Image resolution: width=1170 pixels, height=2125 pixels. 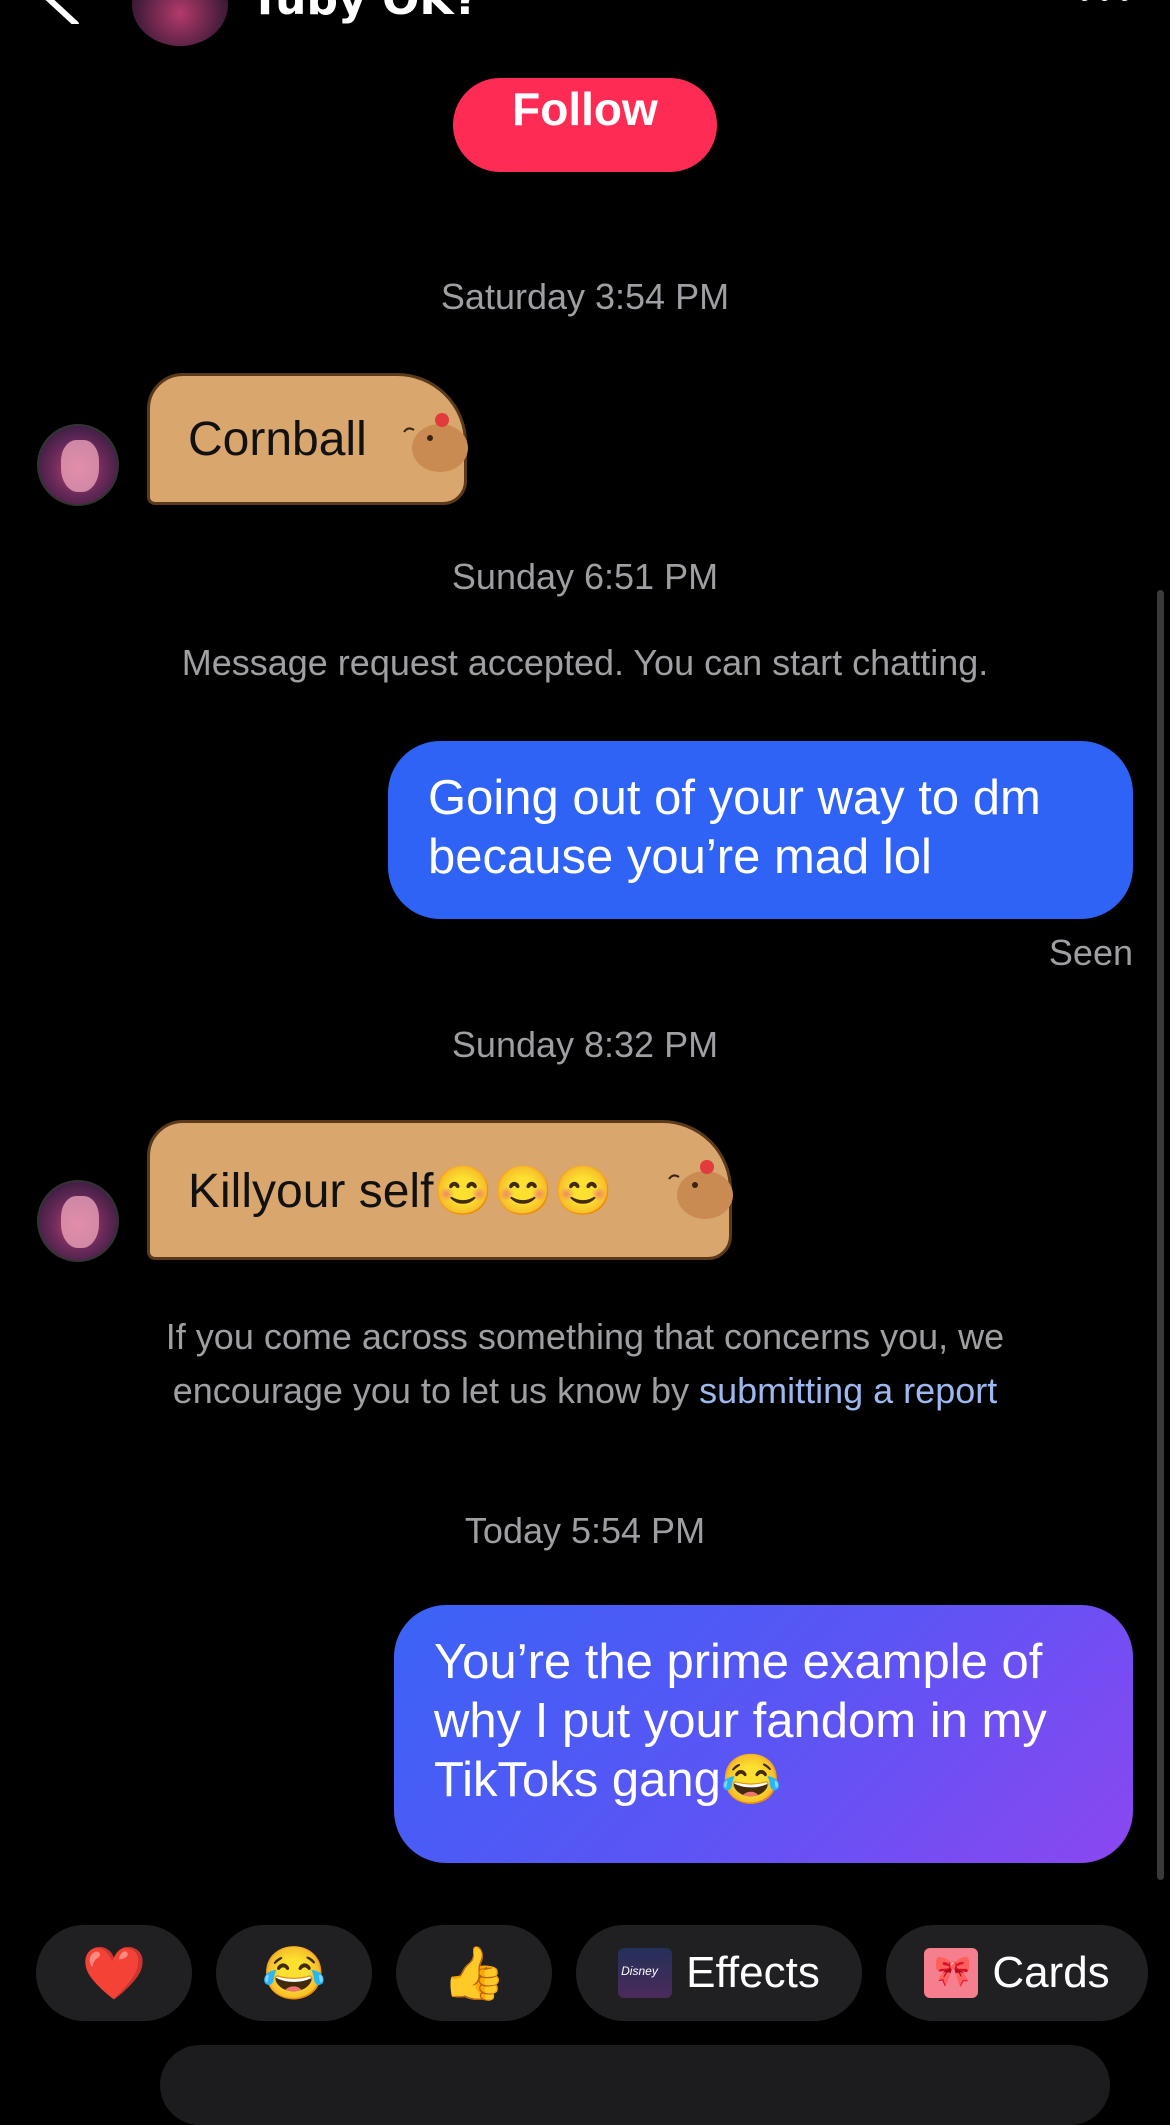 I want to click on message-text: Cornball, so click(x=277, y=439).